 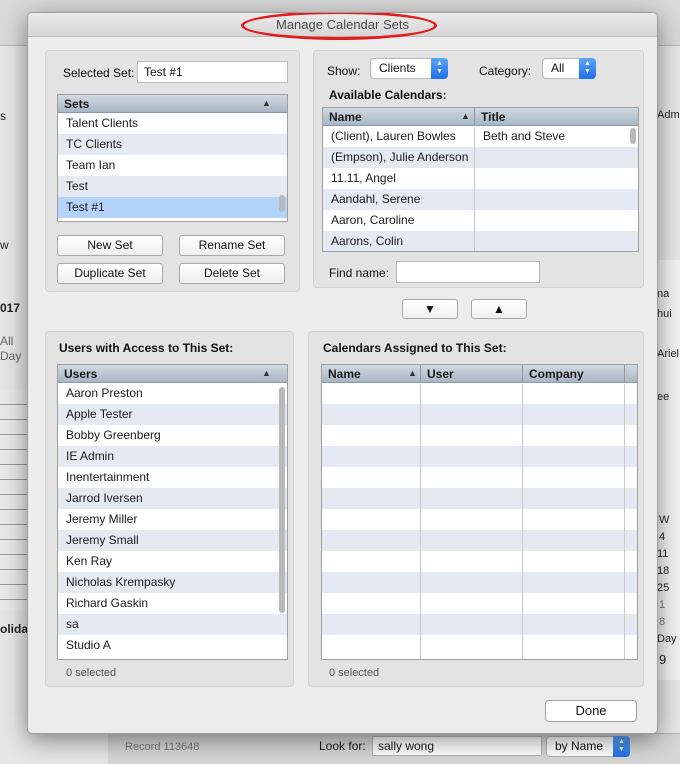 What do you see at coordinates (282, 500) in the screenshot?
I see `users-scrollbar` at bounding box center [282, 500].